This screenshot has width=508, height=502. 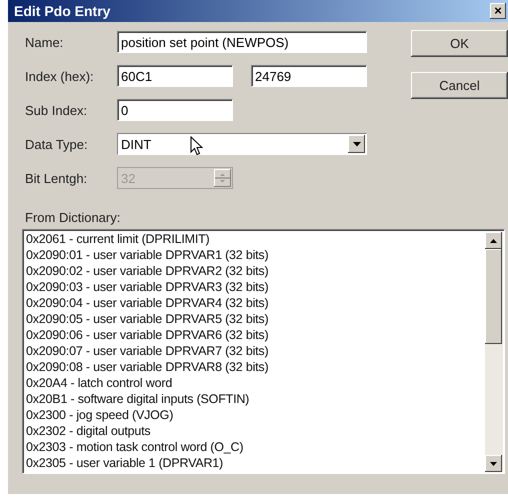 I want to click on list-item: 0x2090:01 - user variable DPRVAR1 (32 bits), so click(x=255, y=255).